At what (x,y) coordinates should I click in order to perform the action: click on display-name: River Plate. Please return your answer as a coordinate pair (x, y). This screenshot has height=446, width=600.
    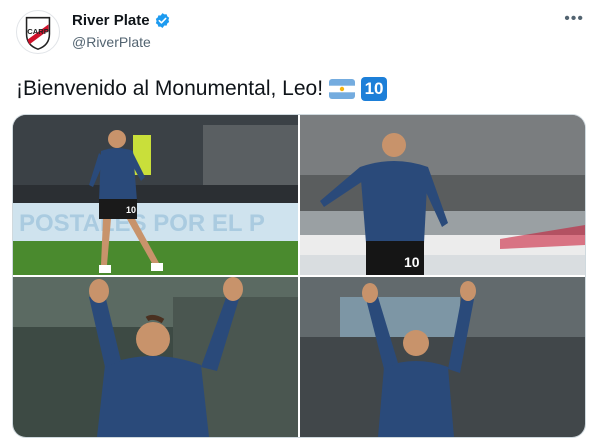
    Looking at the image, I should click on (111, 20).